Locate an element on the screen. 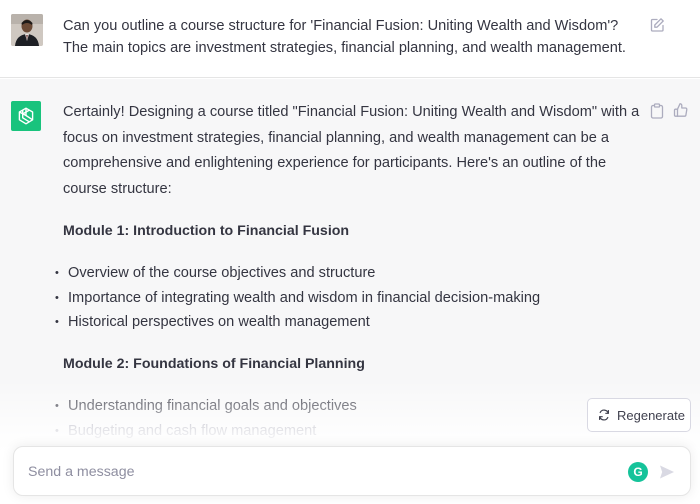  grammarly-letter: G is located at coordinates (638, 472).